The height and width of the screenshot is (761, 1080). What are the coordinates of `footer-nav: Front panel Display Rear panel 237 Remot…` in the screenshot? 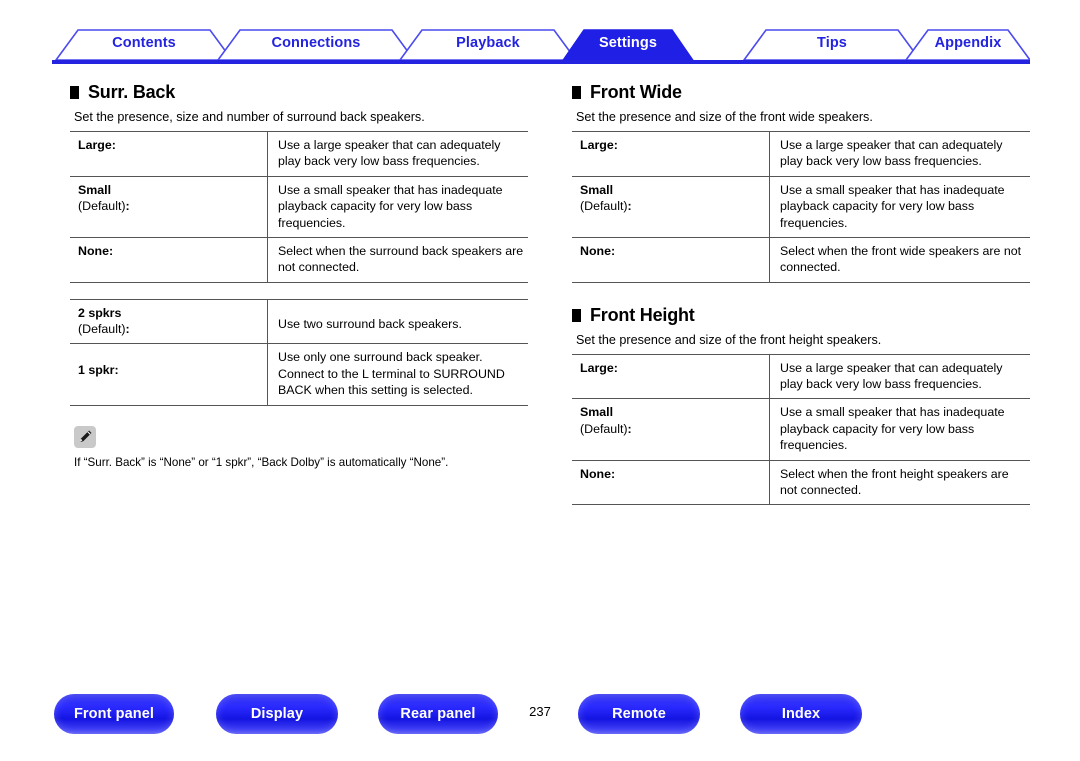 It's located at (540, 716).